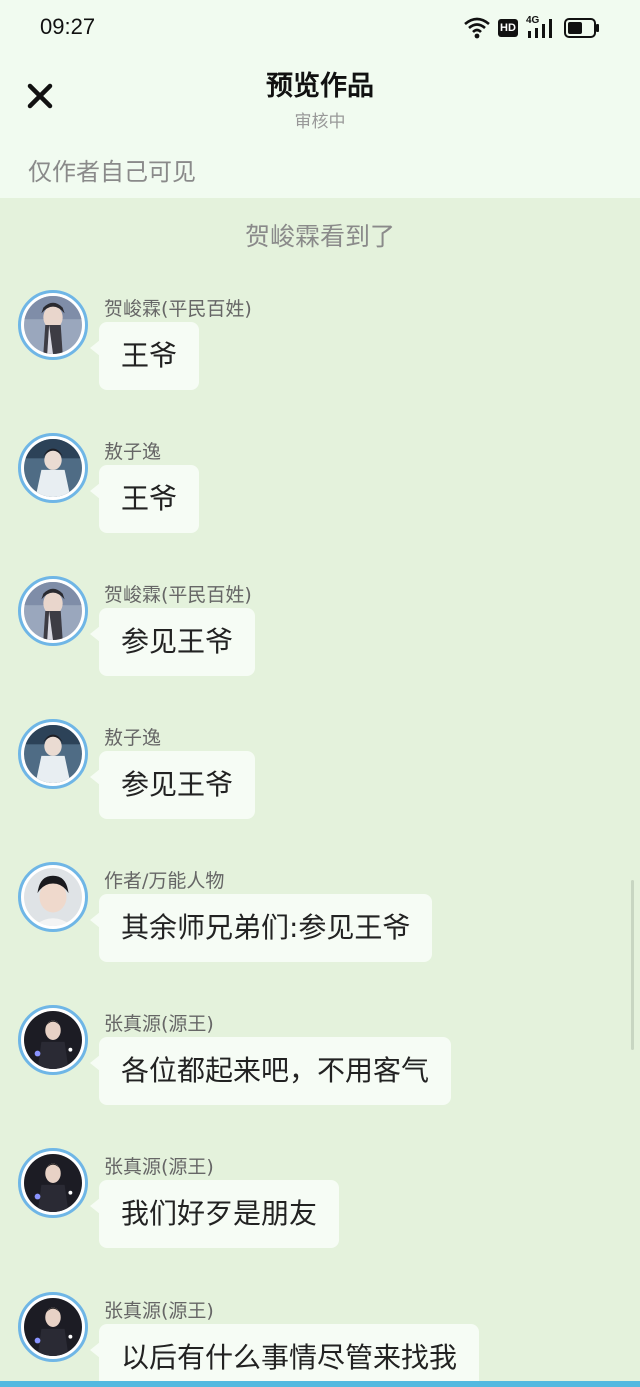 This screenshot has height=1387, width=640. Describe the element at coordinates (270, 1071) in the screenshot. I see `message-bubble: 各位都起来吧，不用客气` at that location.